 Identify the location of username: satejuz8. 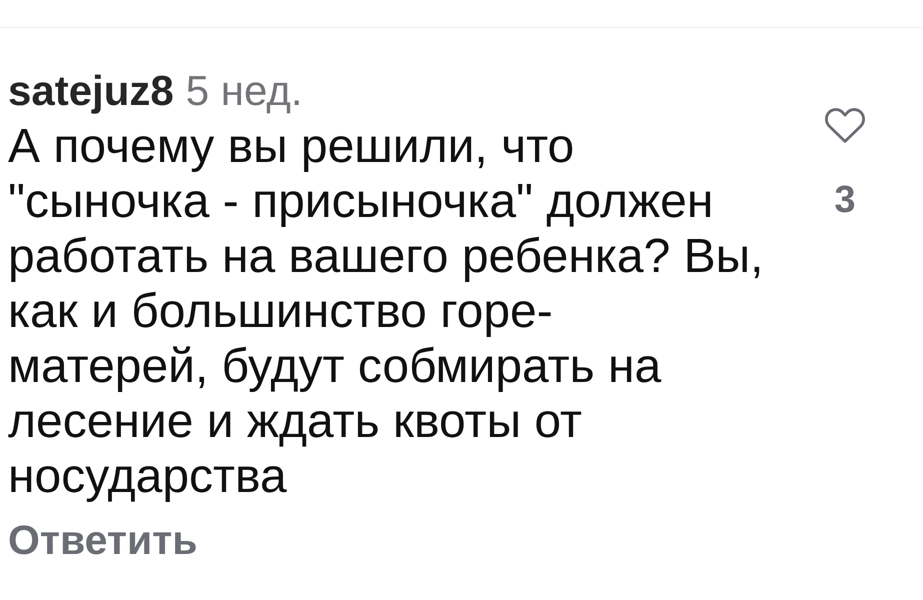
(91, 91).